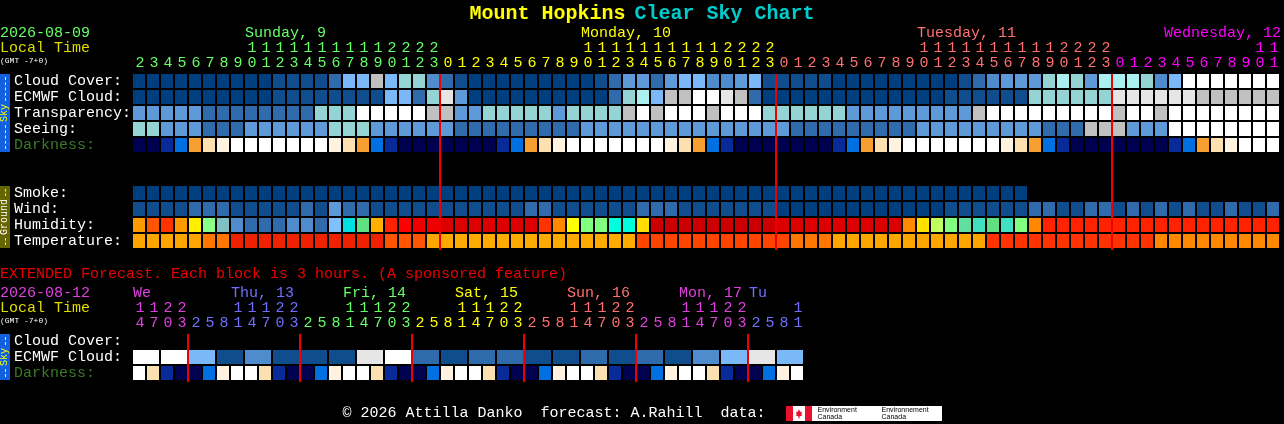 The image size is (1284, 424). I want to click on row-label: Wind:, so click(36, 210).